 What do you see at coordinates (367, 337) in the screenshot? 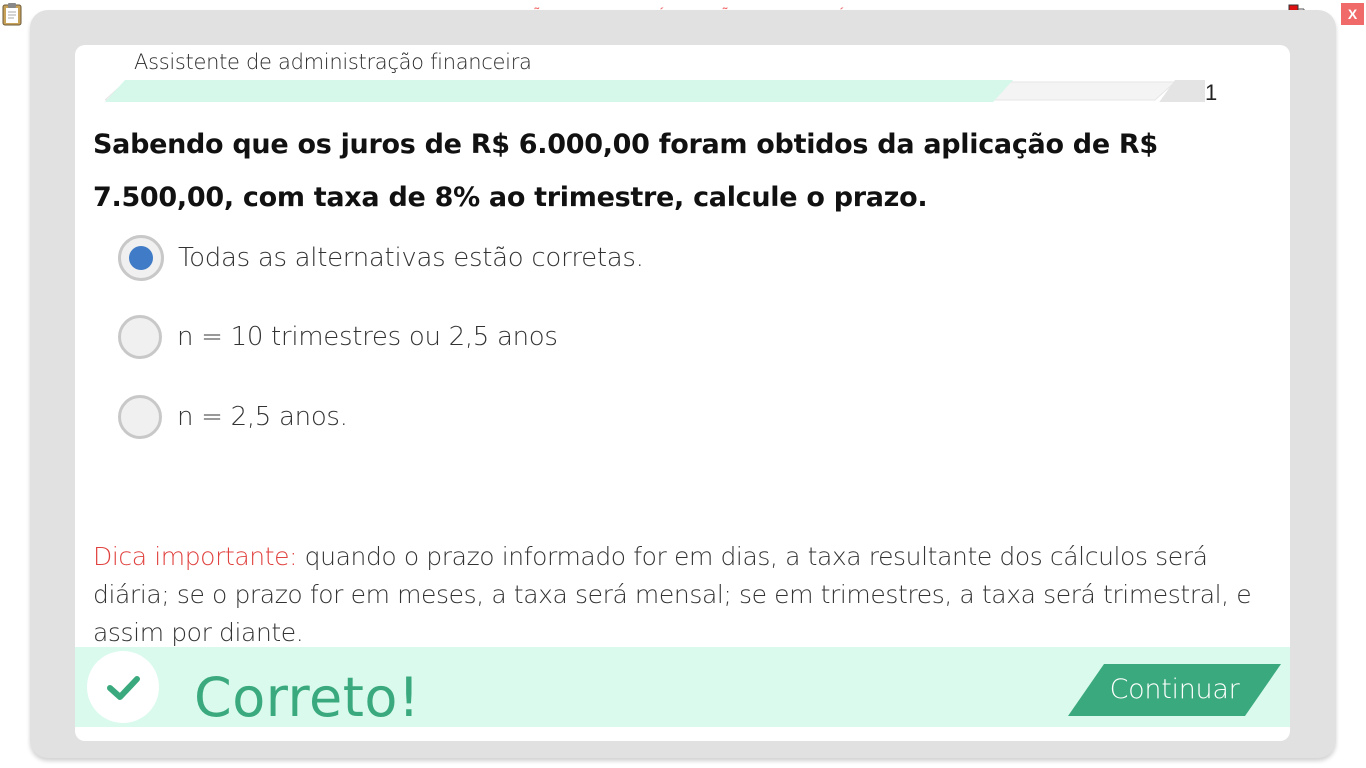
I see `option-label: n = 10 trimestres ou 2,5 anos` at bounding box center [367, 337].